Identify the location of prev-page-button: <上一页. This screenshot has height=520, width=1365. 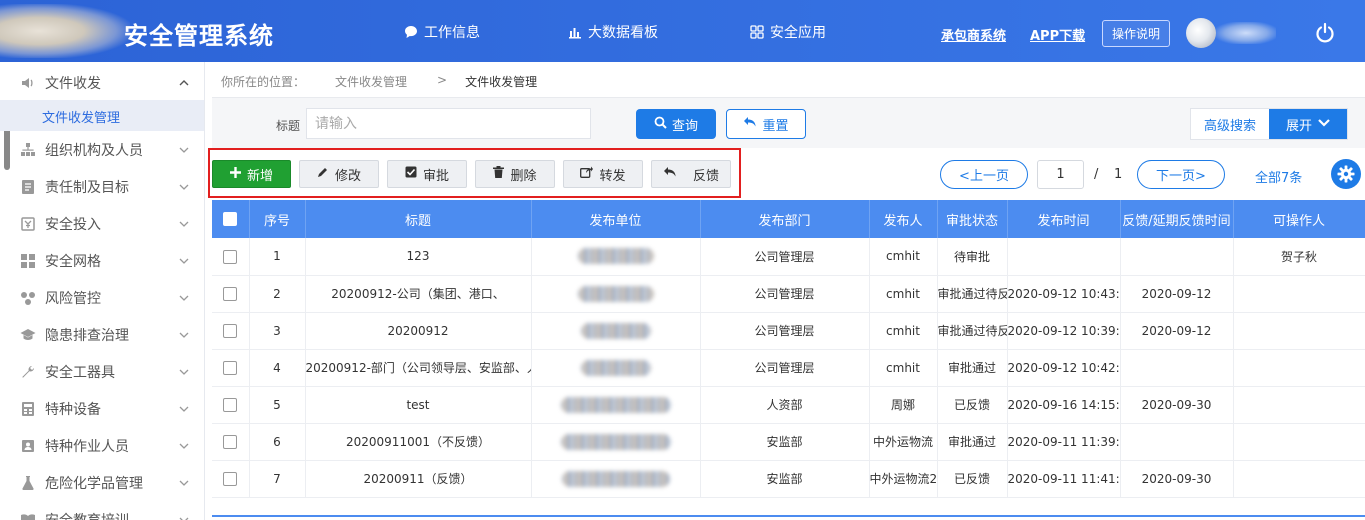
(984, 174).